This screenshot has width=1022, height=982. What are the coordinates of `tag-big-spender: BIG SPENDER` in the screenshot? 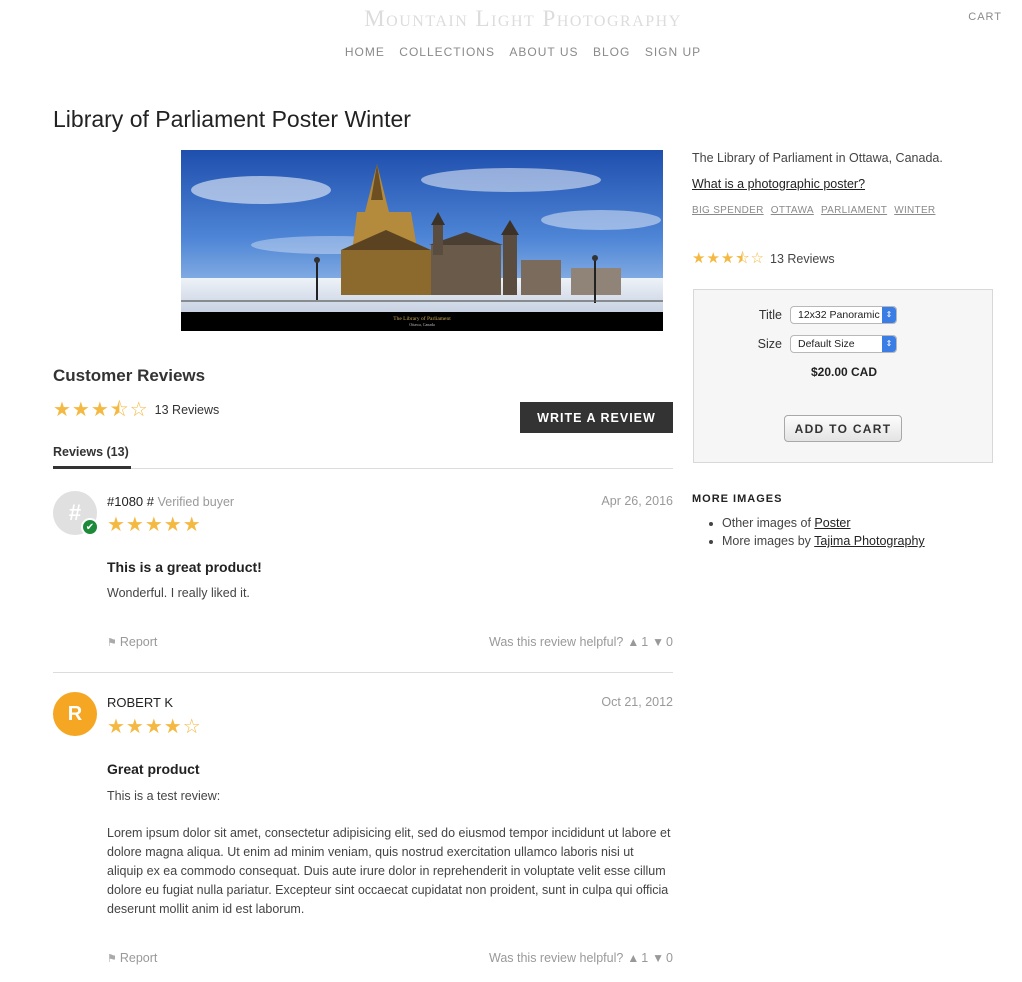 It's located at (728, 210).